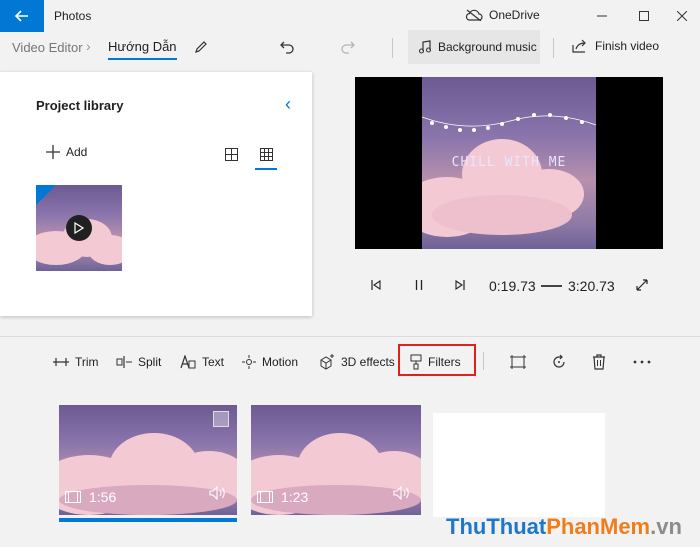 The height and width of the screenshot is (547, 700). I want to click on grid-large-icon, so click(231, 154).